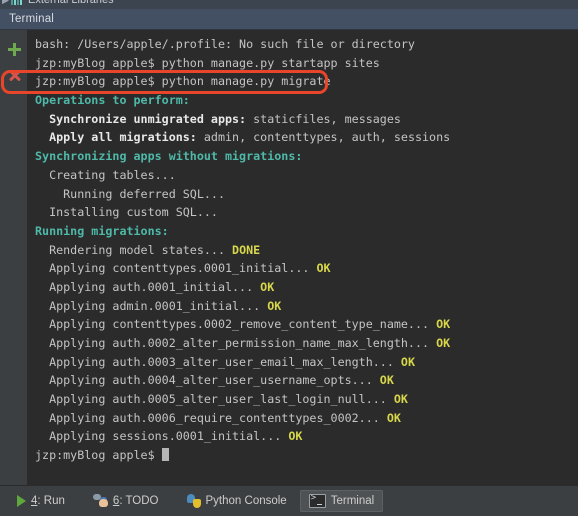  Describe the element at coordinates (34, 501) in the screenshot. I see `mnemonic: 4` at that location.